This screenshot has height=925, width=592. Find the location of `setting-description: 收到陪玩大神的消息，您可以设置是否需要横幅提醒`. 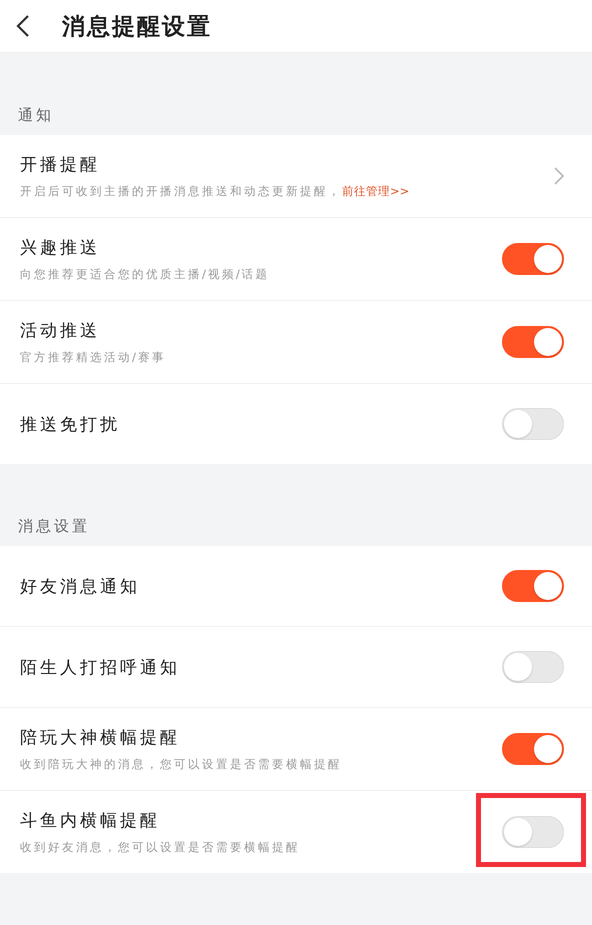

setting-description: 收到陪玩大神的消息，您可以设置是否需要横幅提醒 is located at coordinates (181, 764).